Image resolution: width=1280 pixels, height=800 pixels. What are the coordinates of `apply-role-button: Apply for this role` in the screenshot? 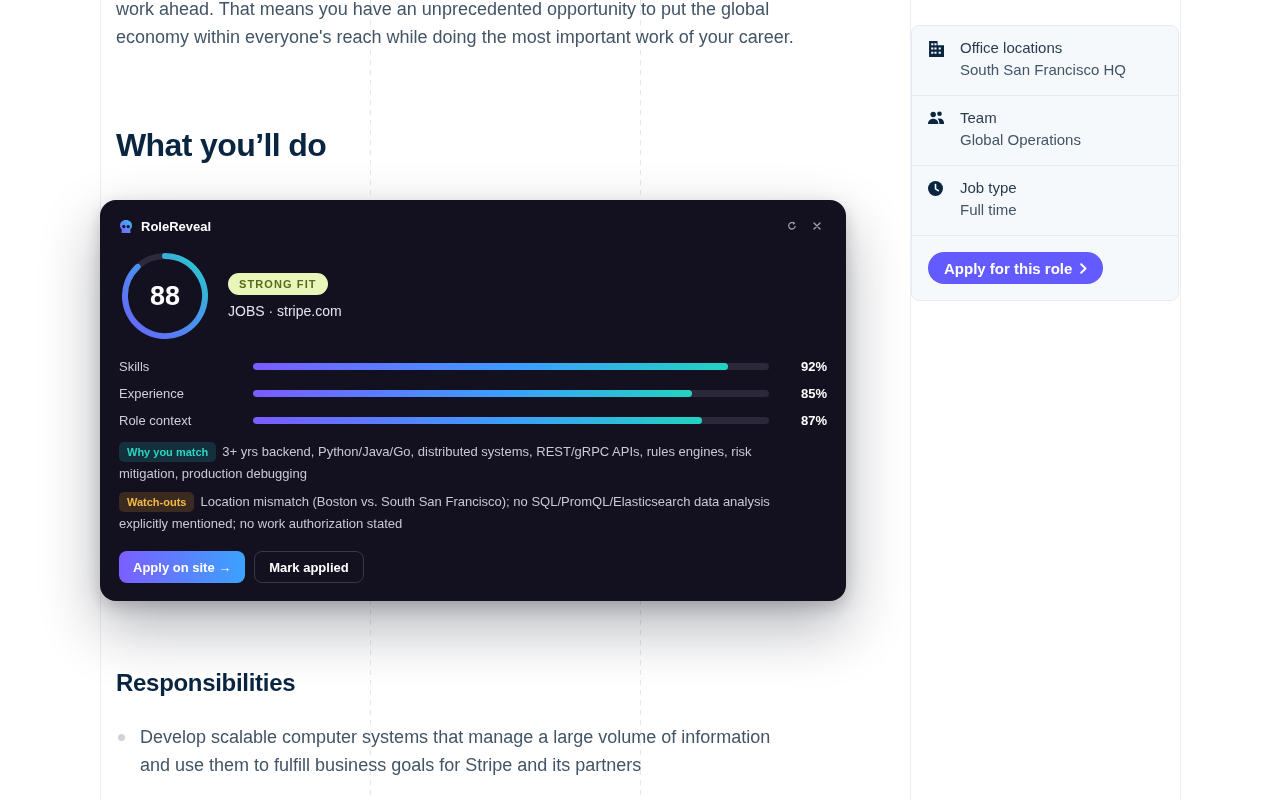 It's located at (1016, 268).